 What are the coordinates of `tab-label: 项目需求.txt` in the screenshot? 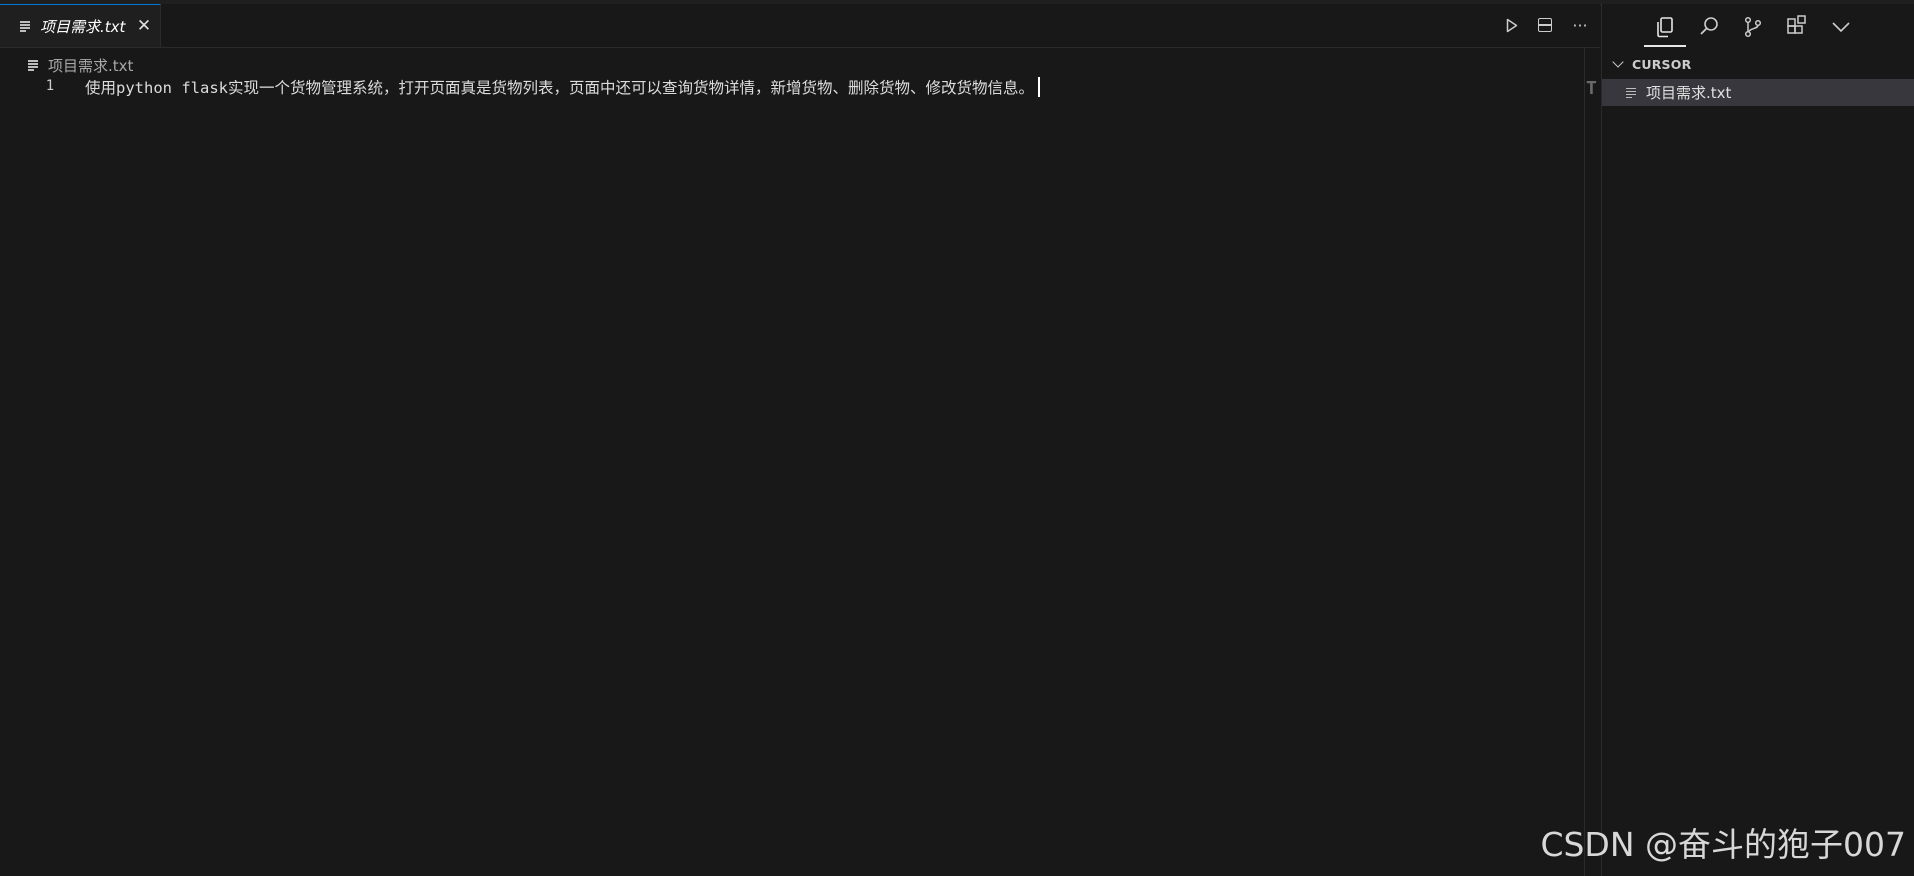 It's located at (83, 26).